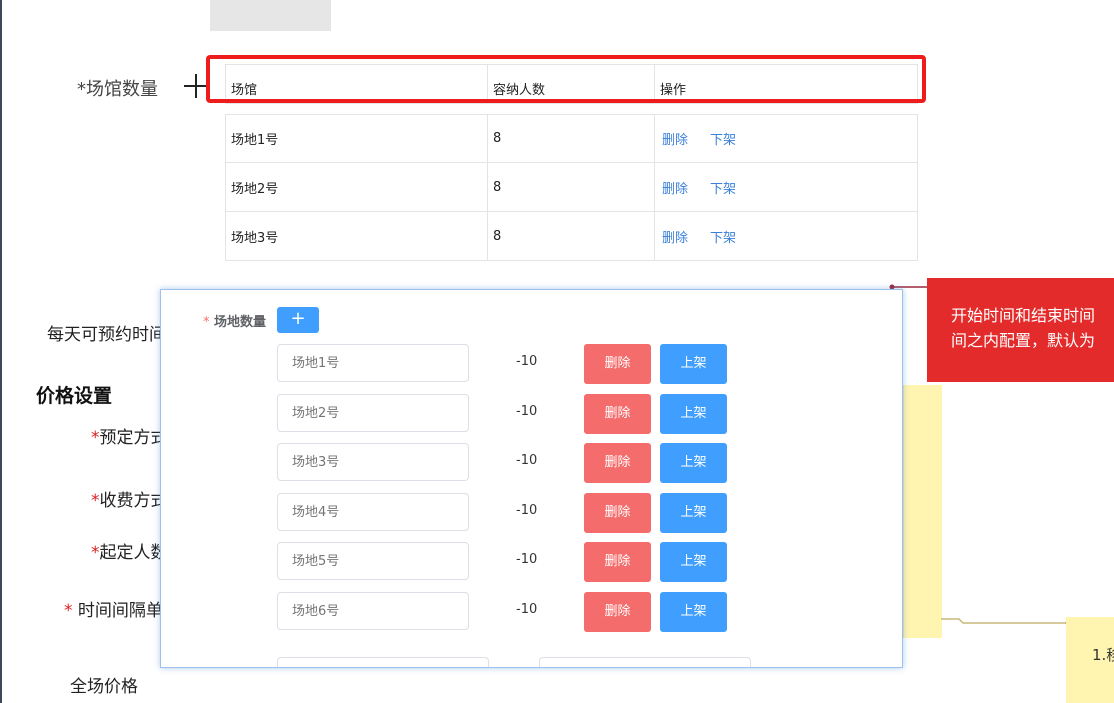  Describe the element at coordinates (129, 553) in the screenshot. I see `min-people-label: *起定人数` at that location.